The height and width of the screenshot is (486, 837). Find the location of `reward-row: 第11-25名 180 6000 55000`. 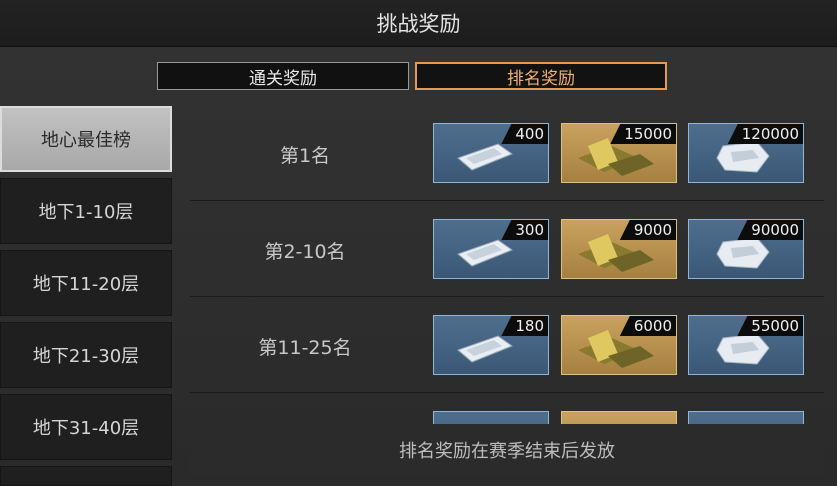

reward-row: 第11-25名 180 6000 55000 is located at coordinates (507, 346).